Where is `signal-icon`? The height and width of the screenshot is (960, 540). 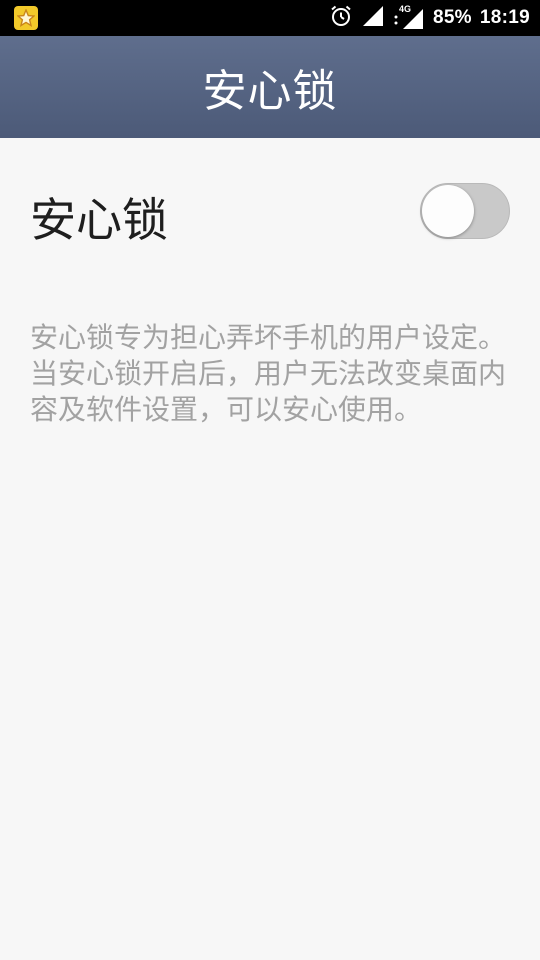 signal-icon is located at coordinates (373, 18).